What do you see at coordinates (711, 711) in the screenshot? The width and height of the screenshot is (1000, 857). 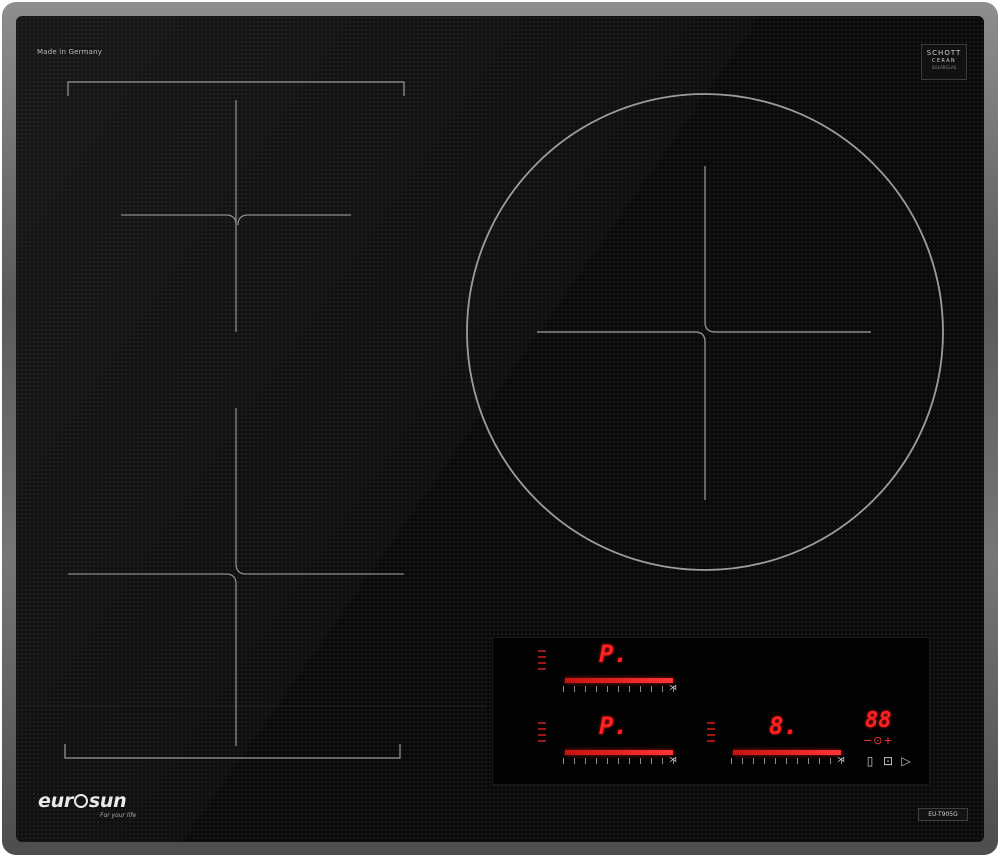 I see `touch-control-panel: P. ⋊ P. ⋊ 8. ⋊ 88 −⊙+ ▯ ⊡ ▷` at bounding box center [711, 711].